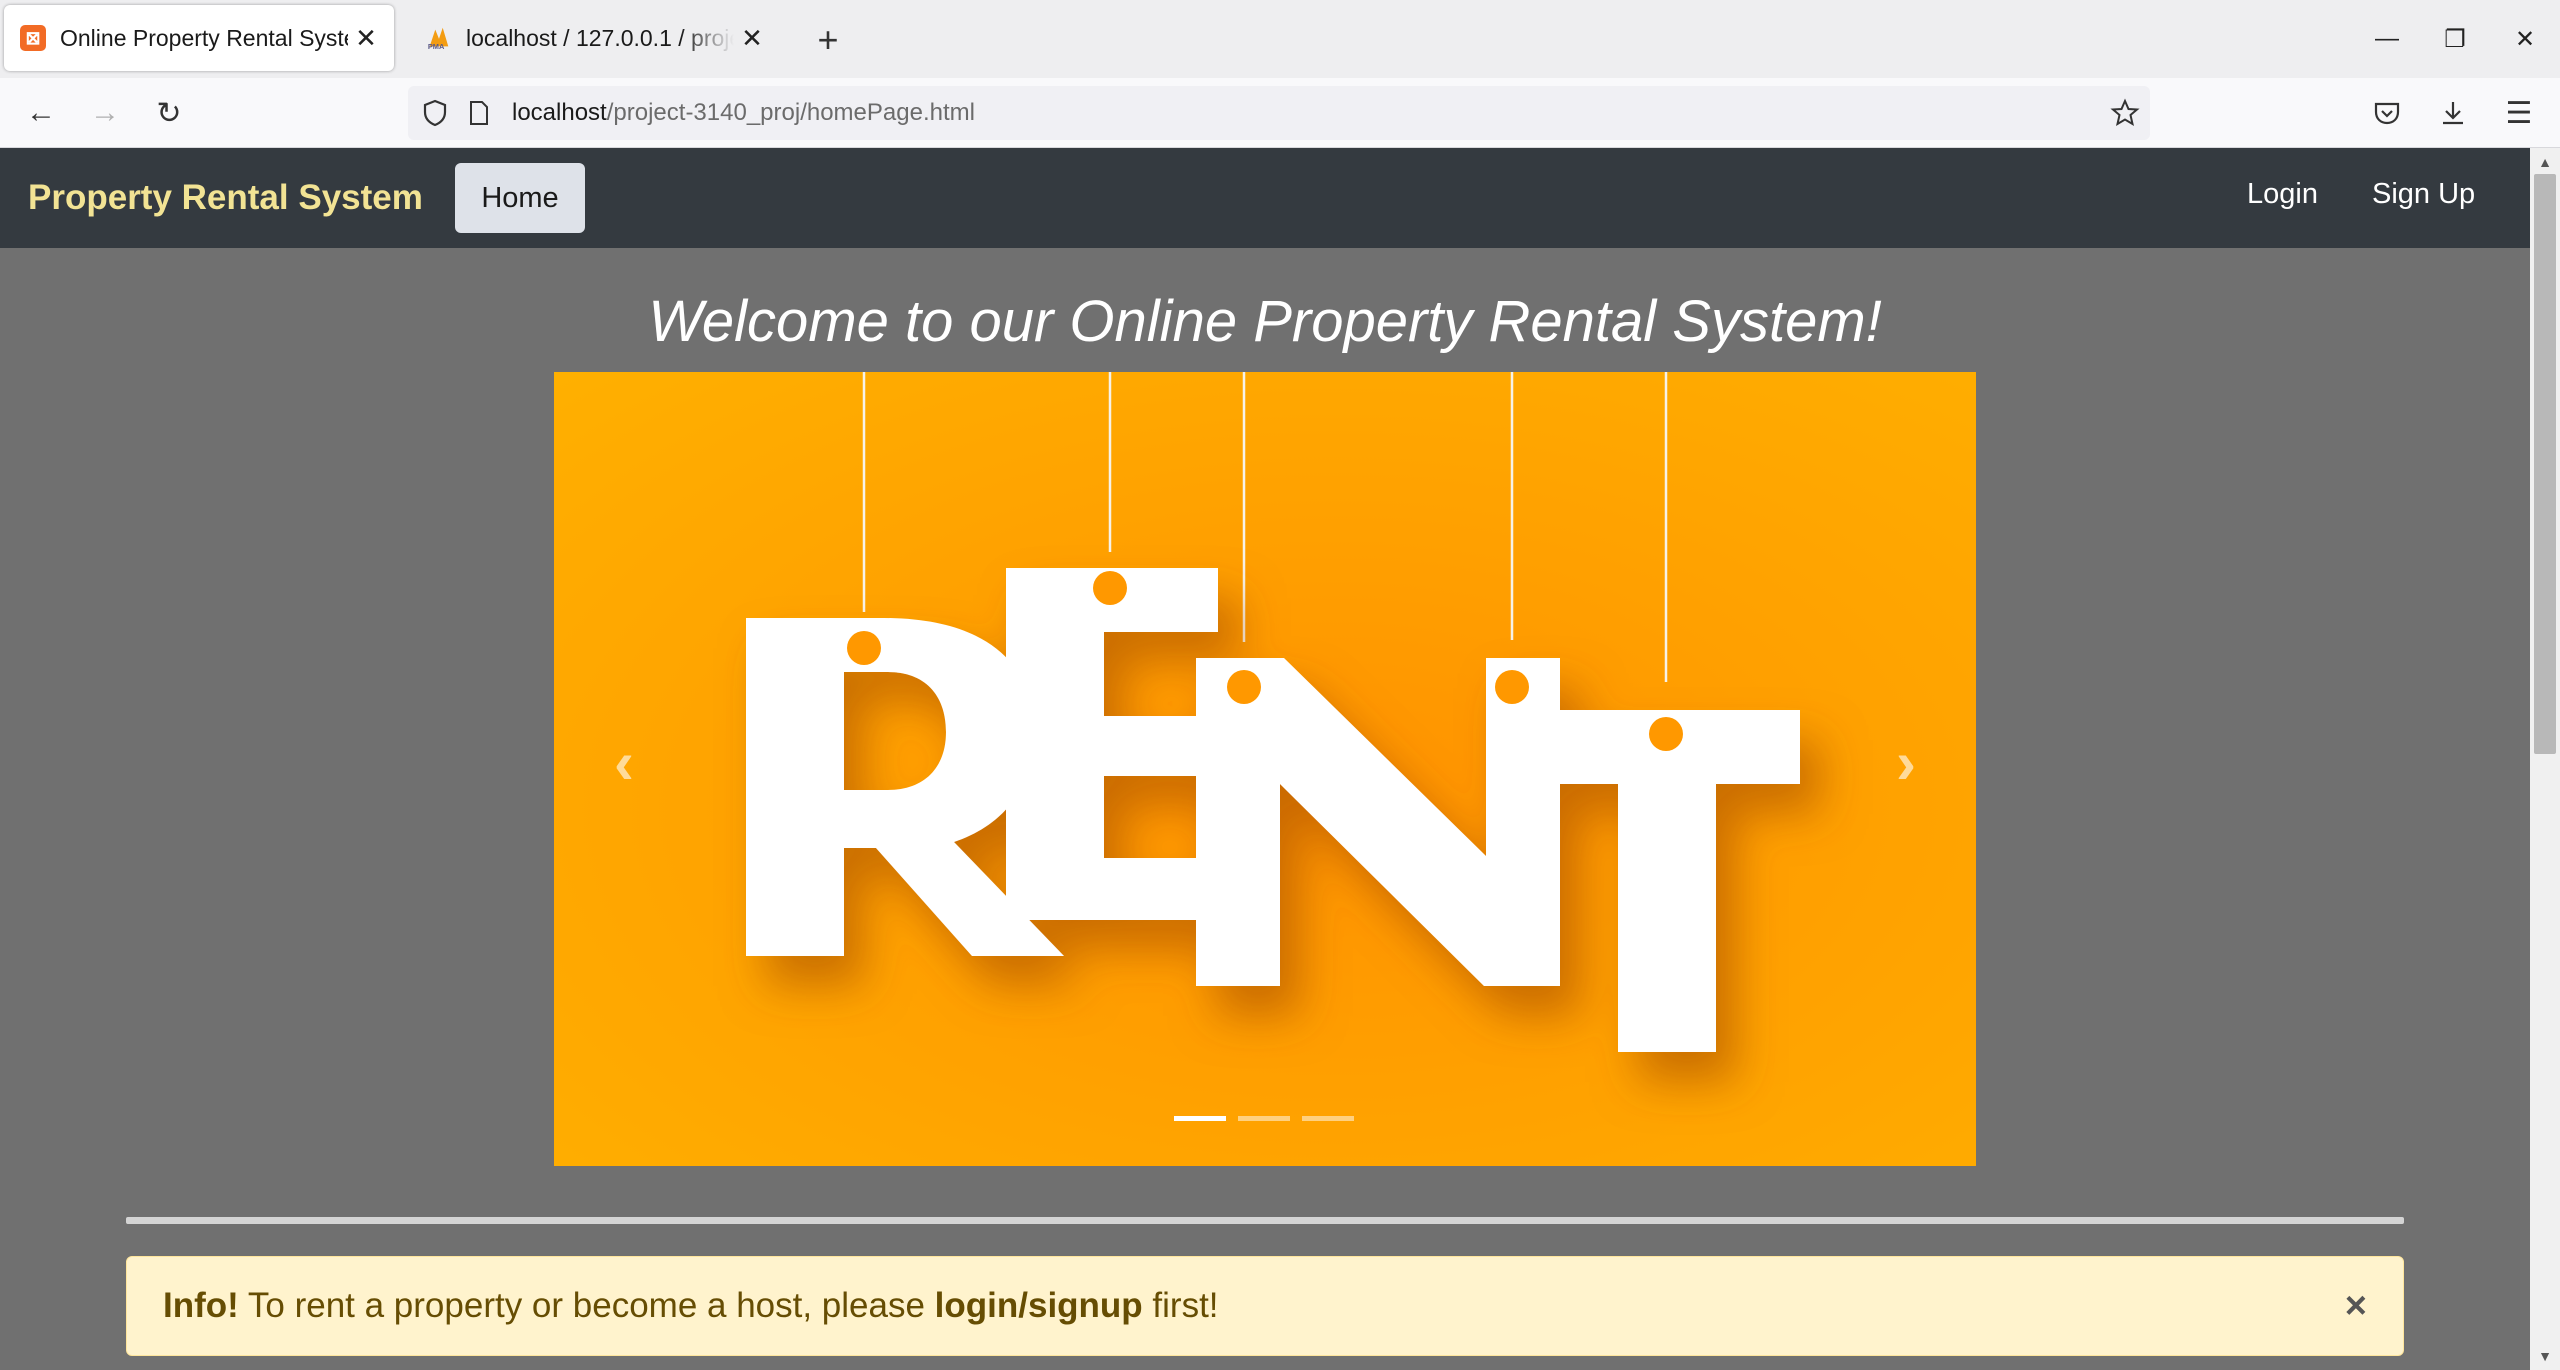 This screenshot has height=1370, width=2560. I want to click on forward-arrow-icon: →, so click(105, 113).